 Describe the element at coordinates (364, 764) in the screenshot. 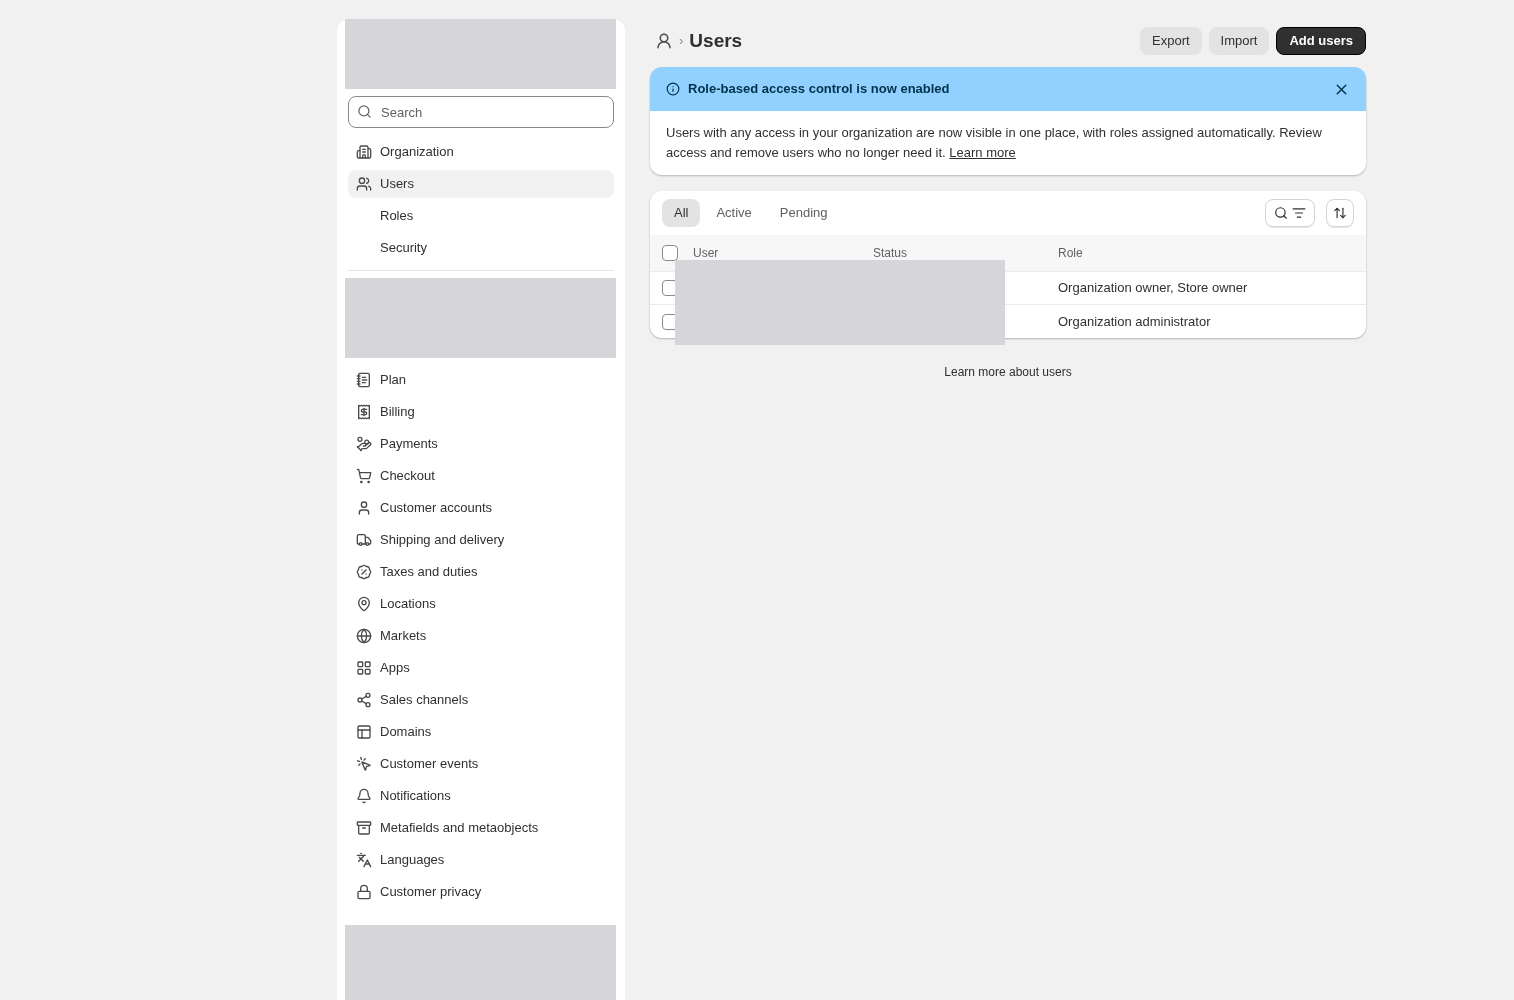

I see `pointer-click-icon` at that location.